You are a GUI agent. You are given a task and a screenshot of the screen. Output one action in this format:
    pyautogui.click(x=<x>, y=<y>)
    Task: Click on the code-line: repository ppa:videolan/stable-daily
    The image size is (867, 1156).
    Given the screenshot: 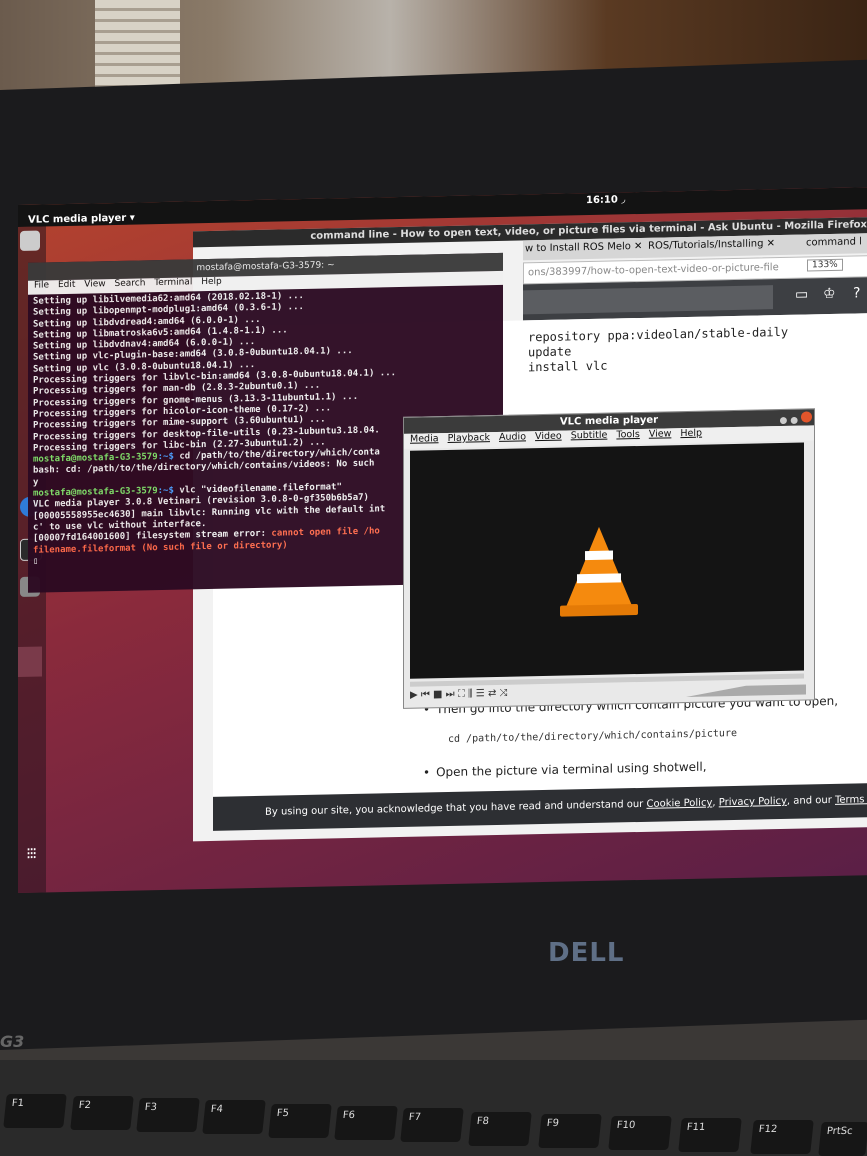 What is the action you would take?
    pyautogui.click(x=658, y=334)
    